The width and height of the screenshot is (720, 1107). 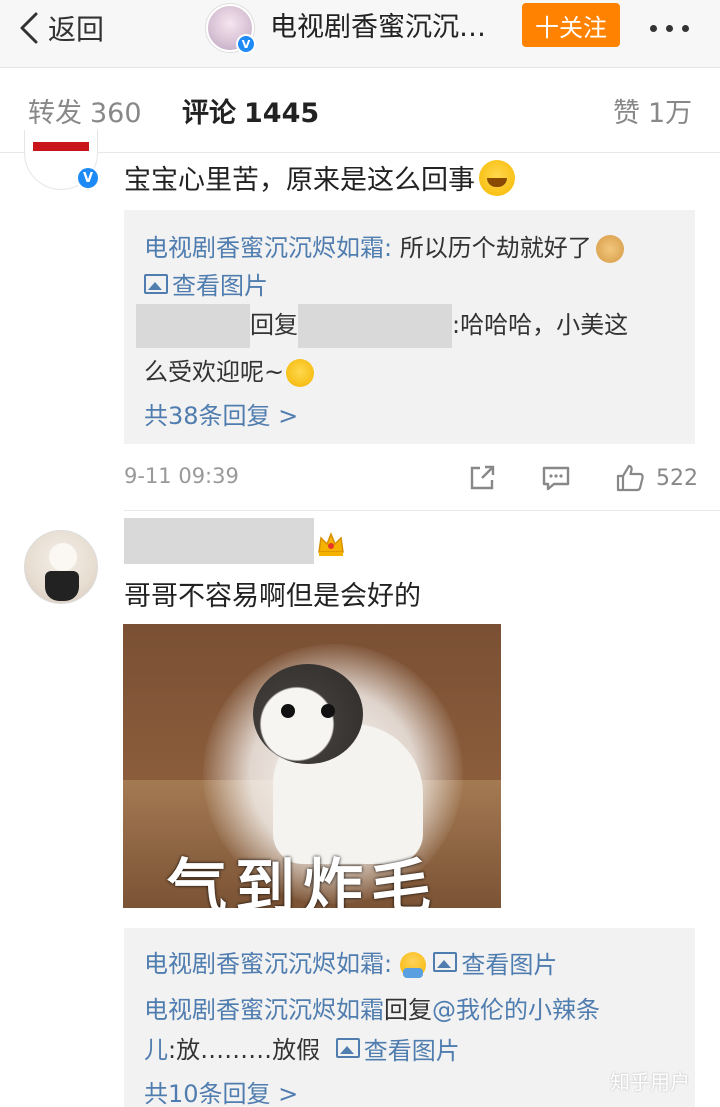 I want to click on tab-repost-label: 转发, so click(x=55, y=113).